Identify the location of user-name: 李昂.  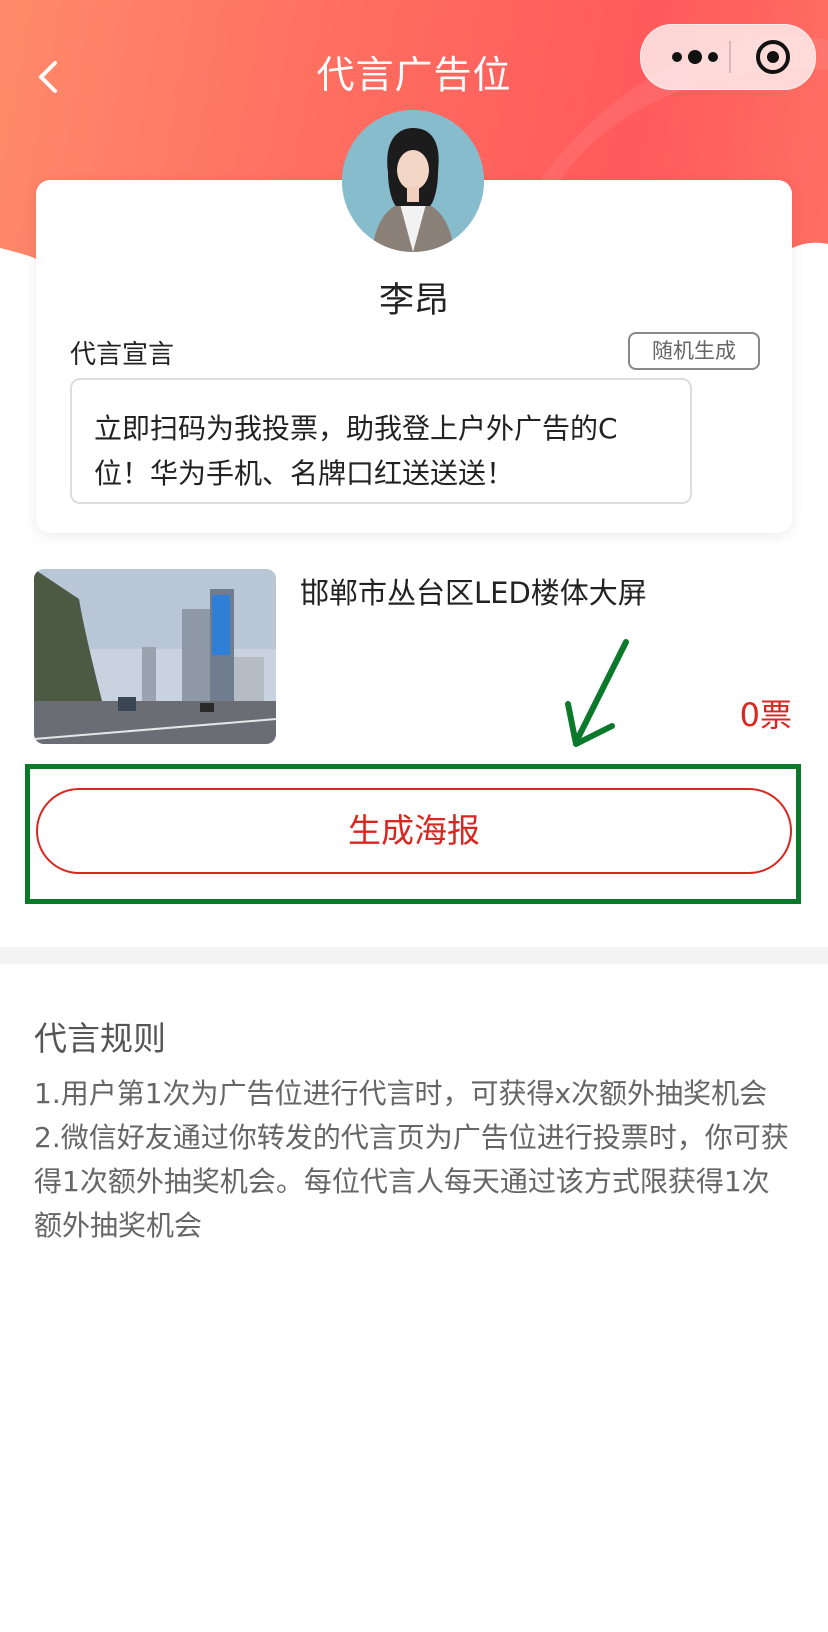
(413, 301).